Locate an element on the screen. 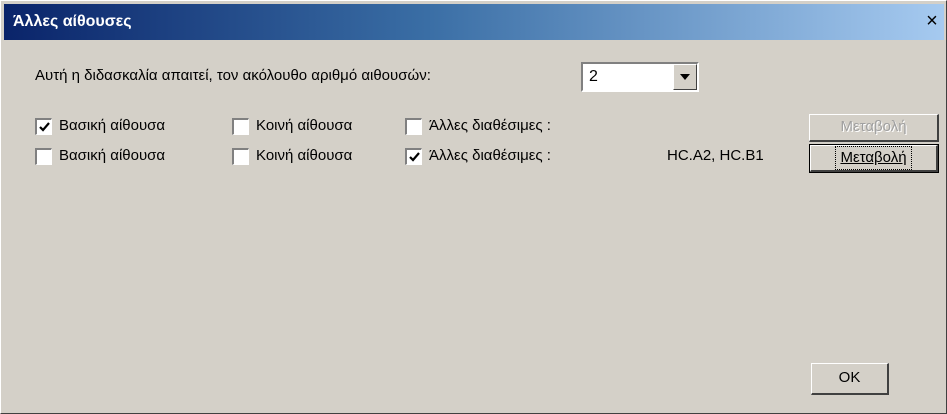 Image resolution: width=947 pixels, height=414 pixels. row1-shared-room-label: Κοινή αίθουσα is located at coordinates (304, 125).